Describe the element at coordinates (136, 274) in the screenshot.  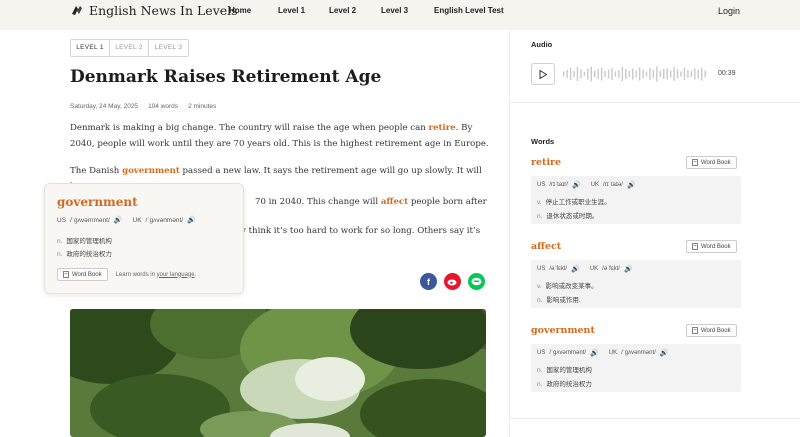
I see `learn-prefix: Learn words in` at that location.